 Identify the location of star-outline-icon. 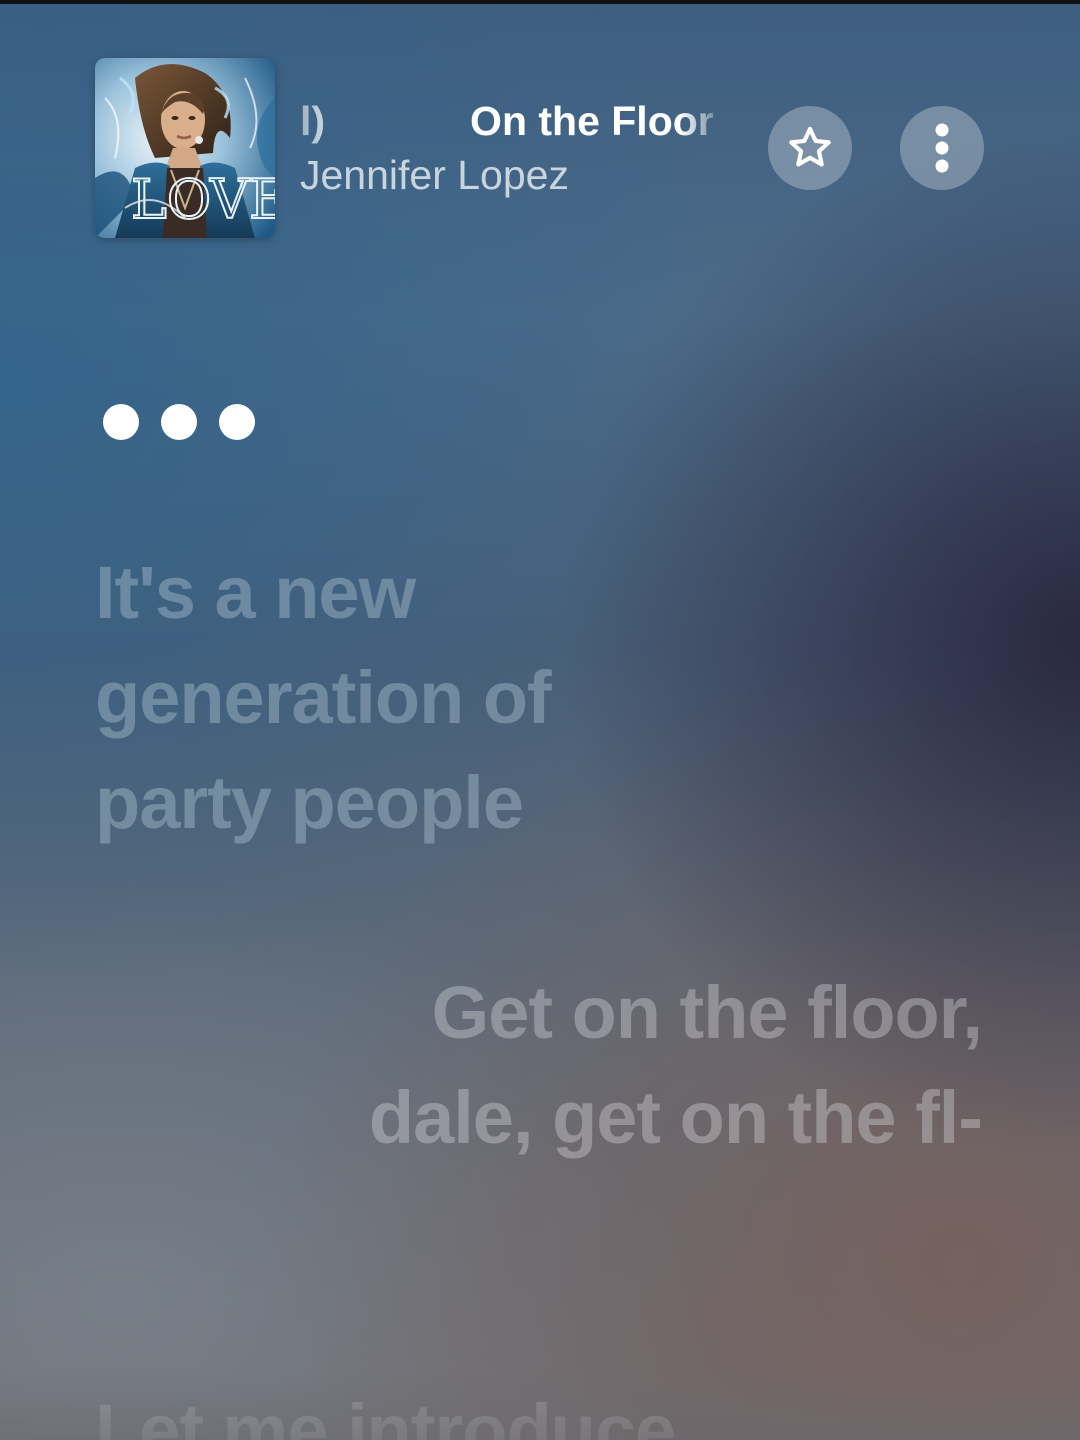
(810, 146).